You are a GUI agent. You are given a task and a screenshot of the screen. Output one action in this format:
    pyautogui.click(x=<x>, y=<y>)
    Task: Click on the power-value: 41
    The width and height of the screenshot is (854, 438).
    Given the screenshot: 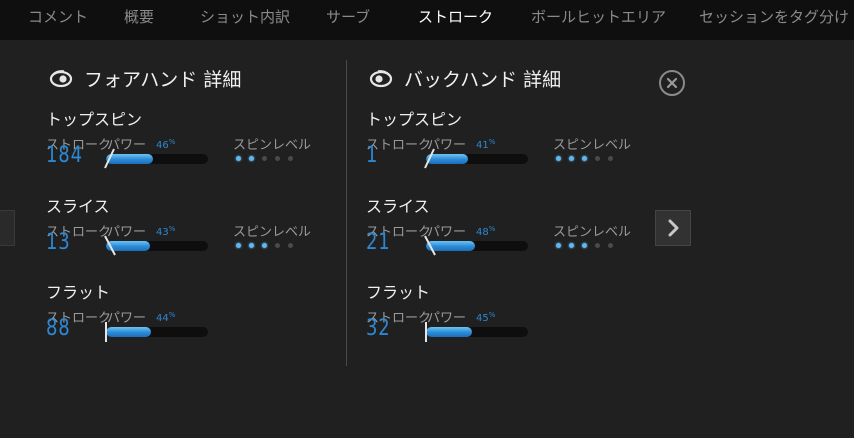 What is the action you would take?
    pyautogui.click(x=482, y=145)
    